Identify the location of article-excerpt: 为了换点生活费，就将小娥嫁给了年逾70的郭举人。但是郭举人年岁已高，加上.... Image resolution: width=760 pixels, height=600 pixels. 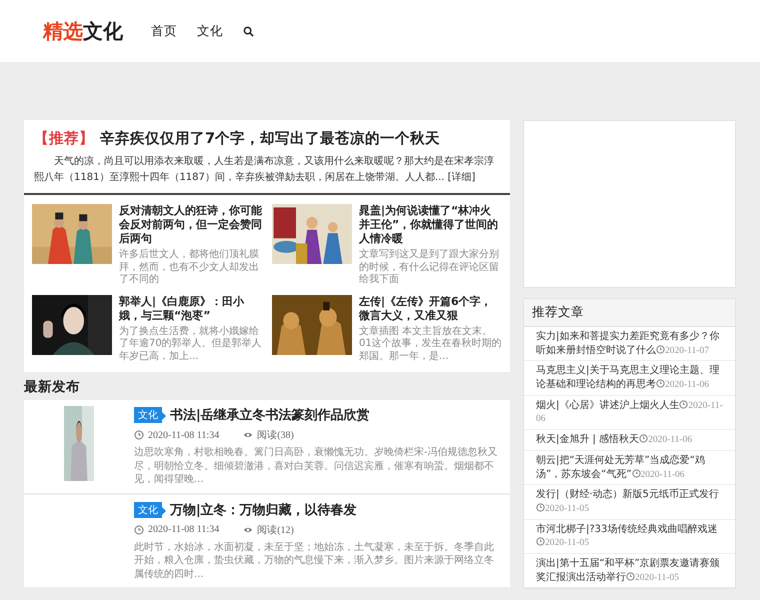
(190, 345).